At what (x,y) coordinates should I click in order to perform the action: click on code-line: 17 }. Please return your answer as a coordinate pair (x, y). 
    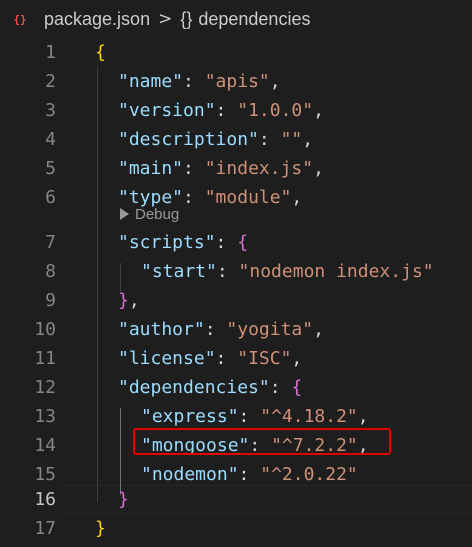
    Looking at the image, I should click on (236, 528).